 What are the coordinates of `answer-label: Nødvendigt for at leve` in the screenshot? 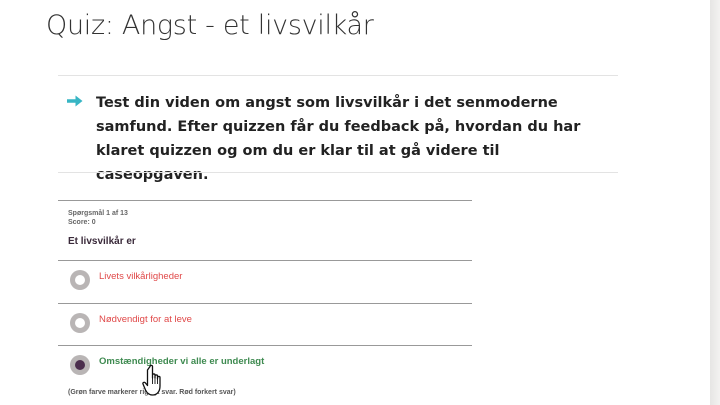 It's located at (145, 319).